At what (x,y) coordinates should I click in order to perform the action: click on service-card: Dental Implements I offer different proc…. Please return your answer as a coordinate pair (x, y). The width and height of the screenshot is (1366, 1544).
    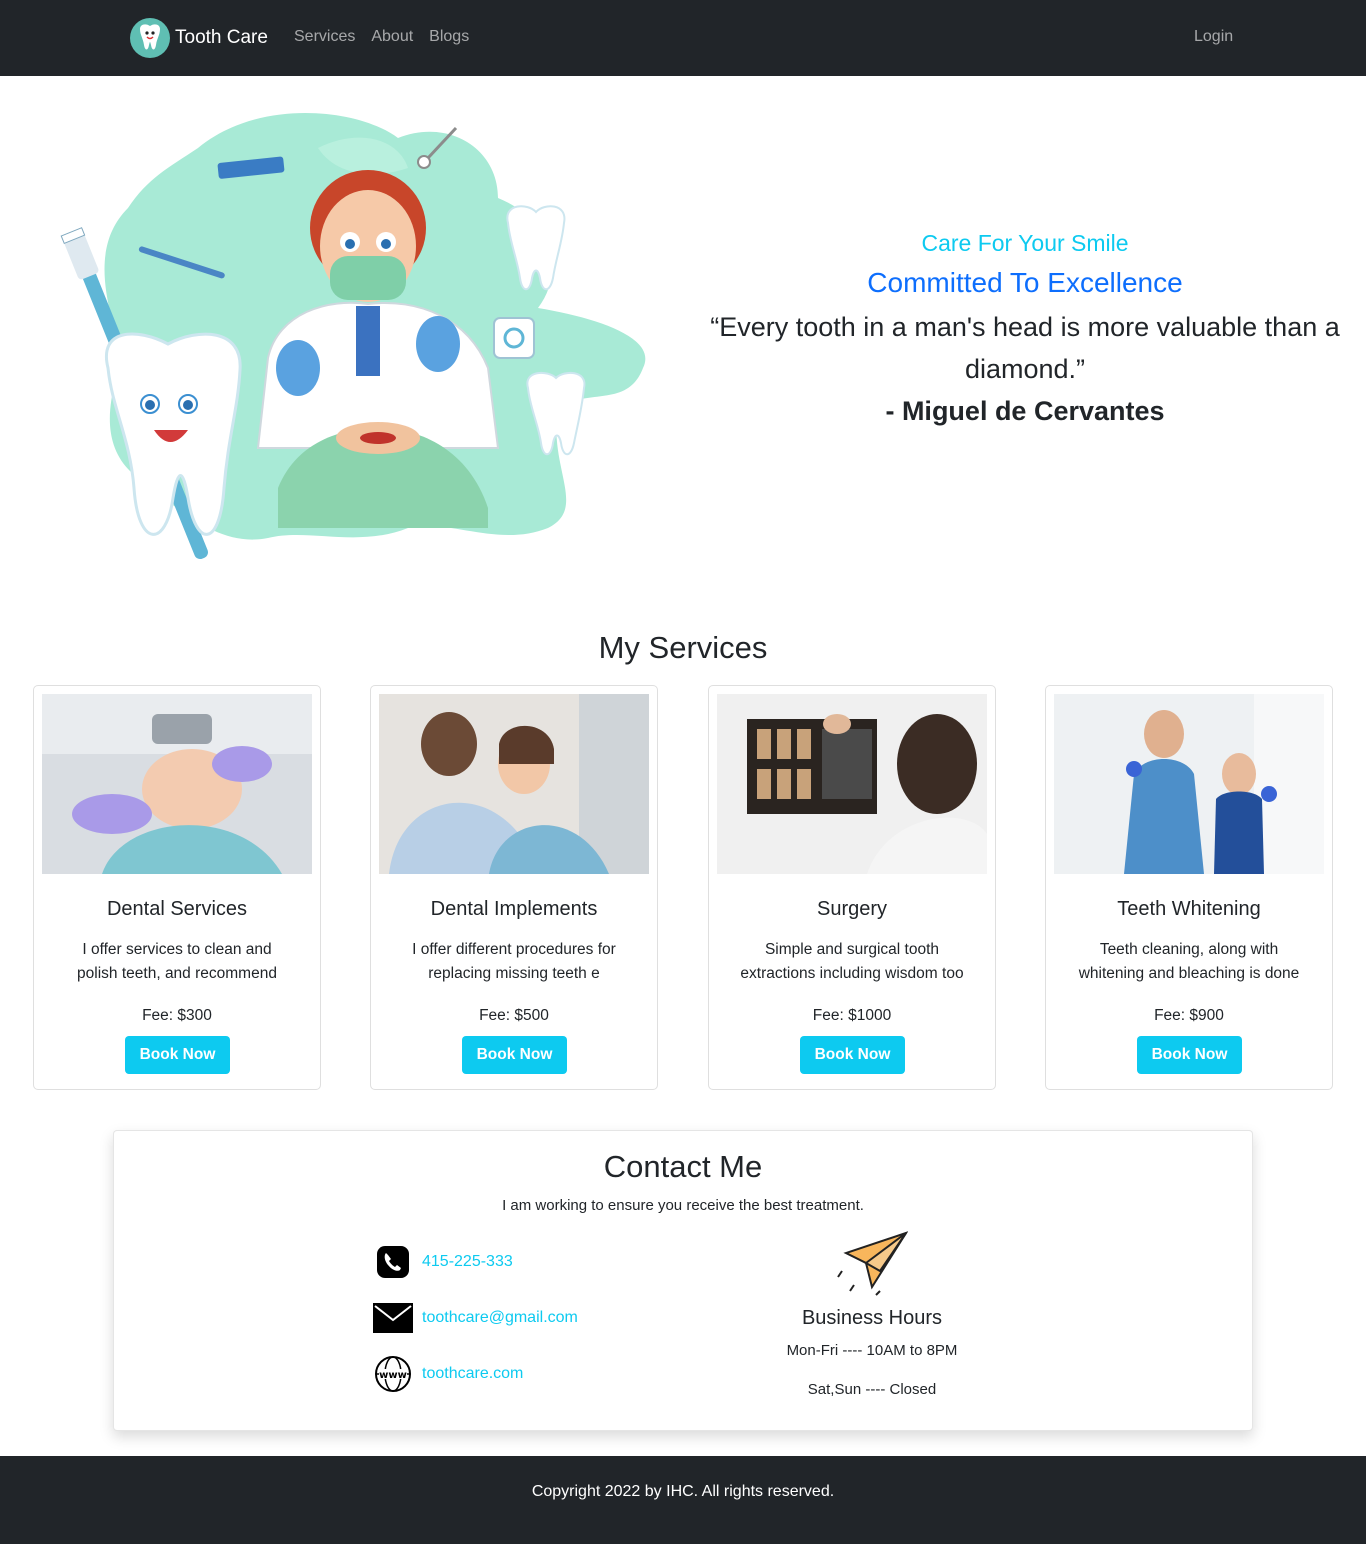
    Looking at the image, I should click on (514, 887).